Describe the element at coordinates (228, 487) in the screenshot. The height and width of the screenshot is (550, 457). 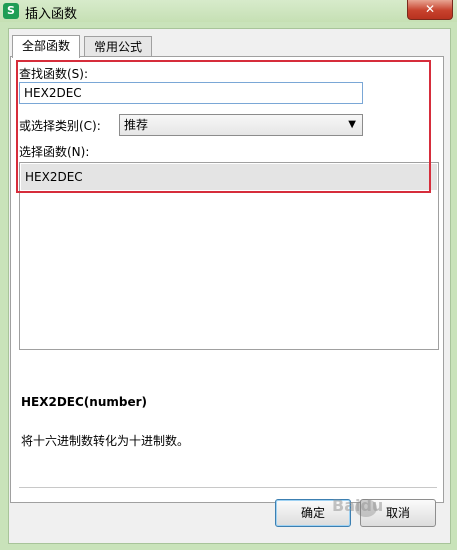
I see `divider` at that location.